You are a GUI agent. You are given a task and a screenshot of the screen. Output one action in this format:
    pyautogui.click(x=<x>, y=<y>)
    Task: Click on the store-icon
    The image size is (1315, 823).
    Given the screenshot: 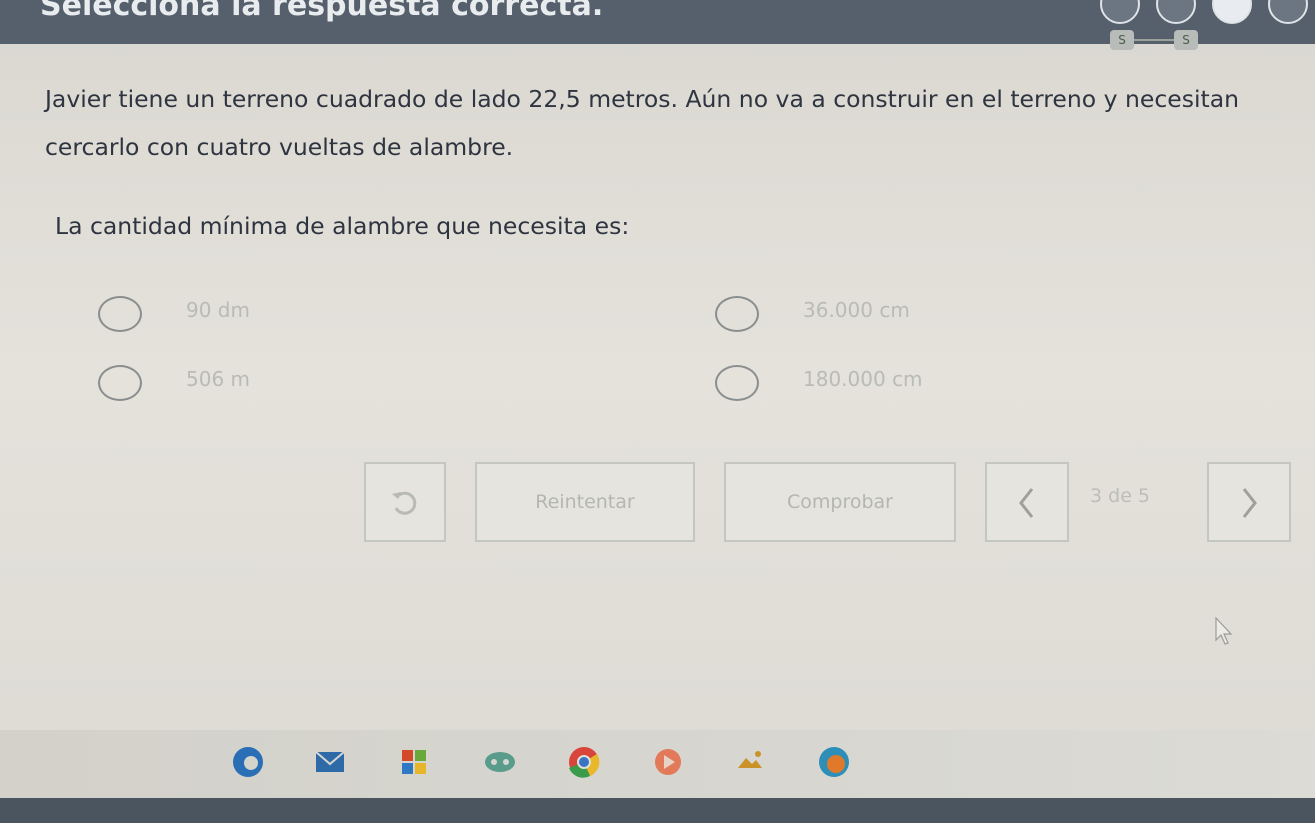 What is the action you would take?
    pyautogui.click(x=414, y=762)
    